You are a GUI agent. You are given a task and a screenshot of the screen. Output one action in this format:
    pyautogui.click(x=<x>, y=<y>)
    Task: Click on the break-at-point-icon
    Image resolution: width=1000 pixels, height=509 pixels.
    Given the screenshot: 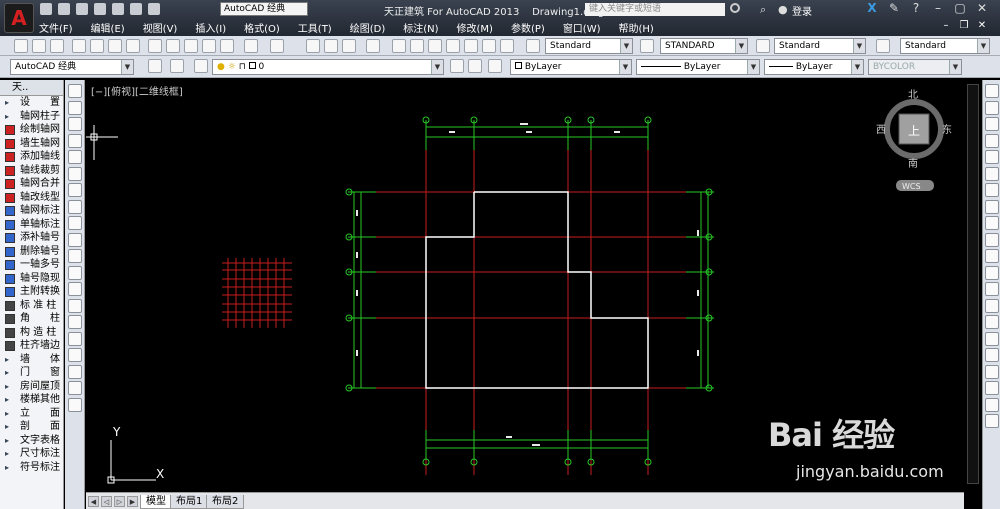 What is the action you would take?
    pyautogui.click(x=992, y=272)
    